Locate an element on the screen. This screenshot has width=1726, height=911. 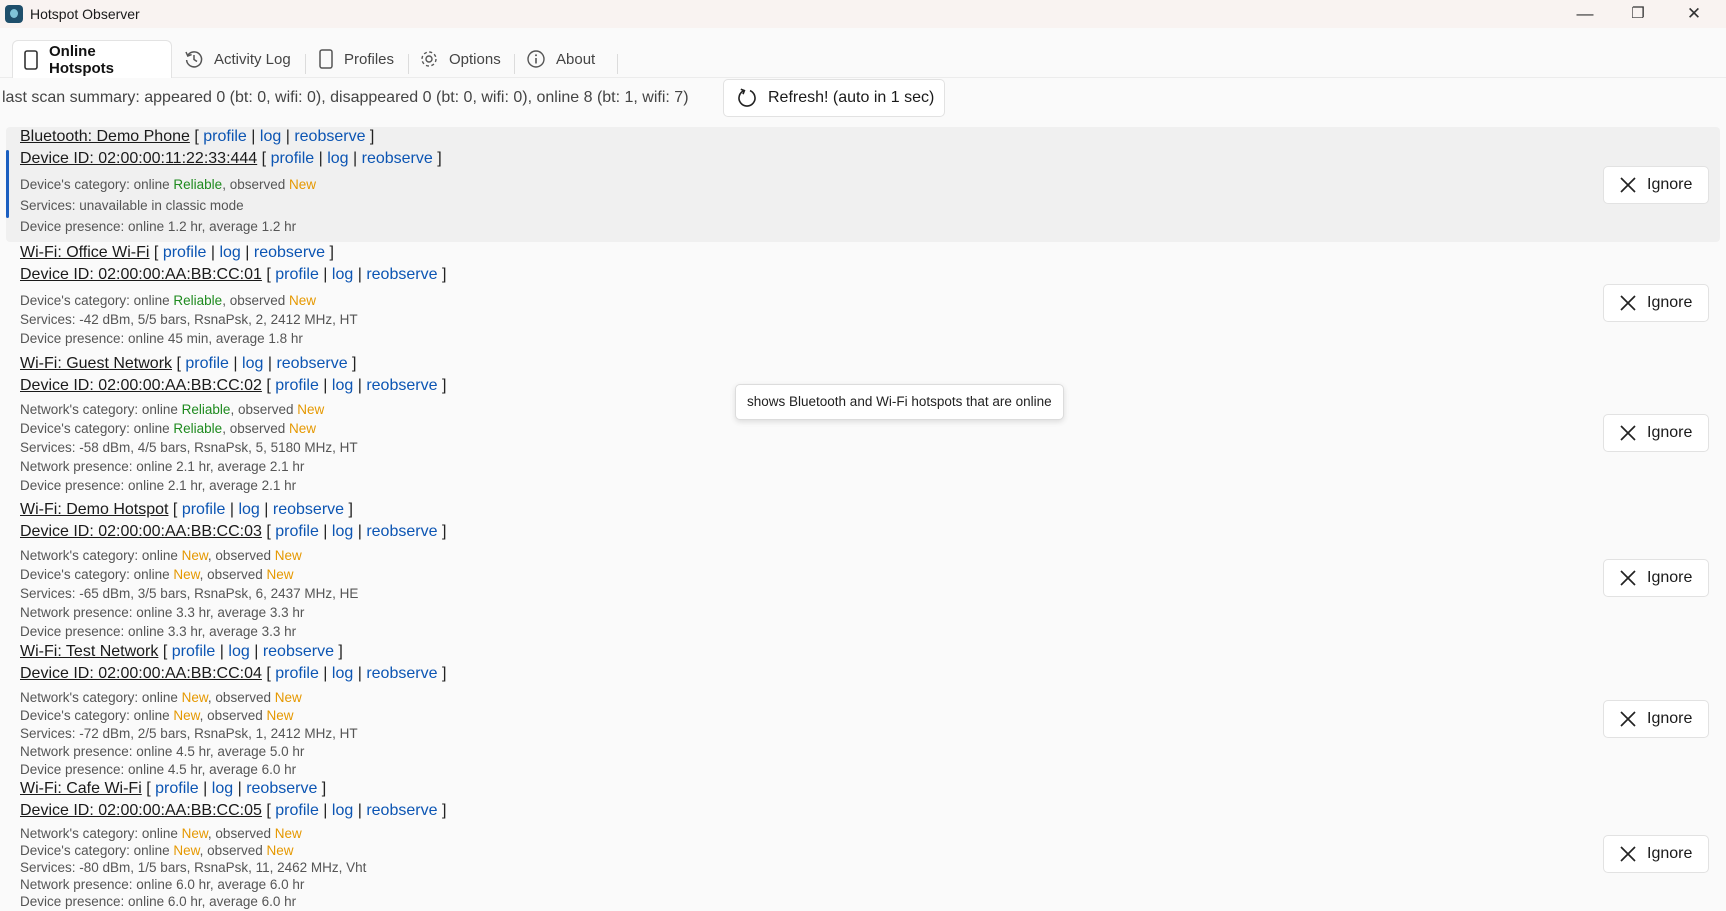
tab-label: Profiles is located at coordinates (369, 59).